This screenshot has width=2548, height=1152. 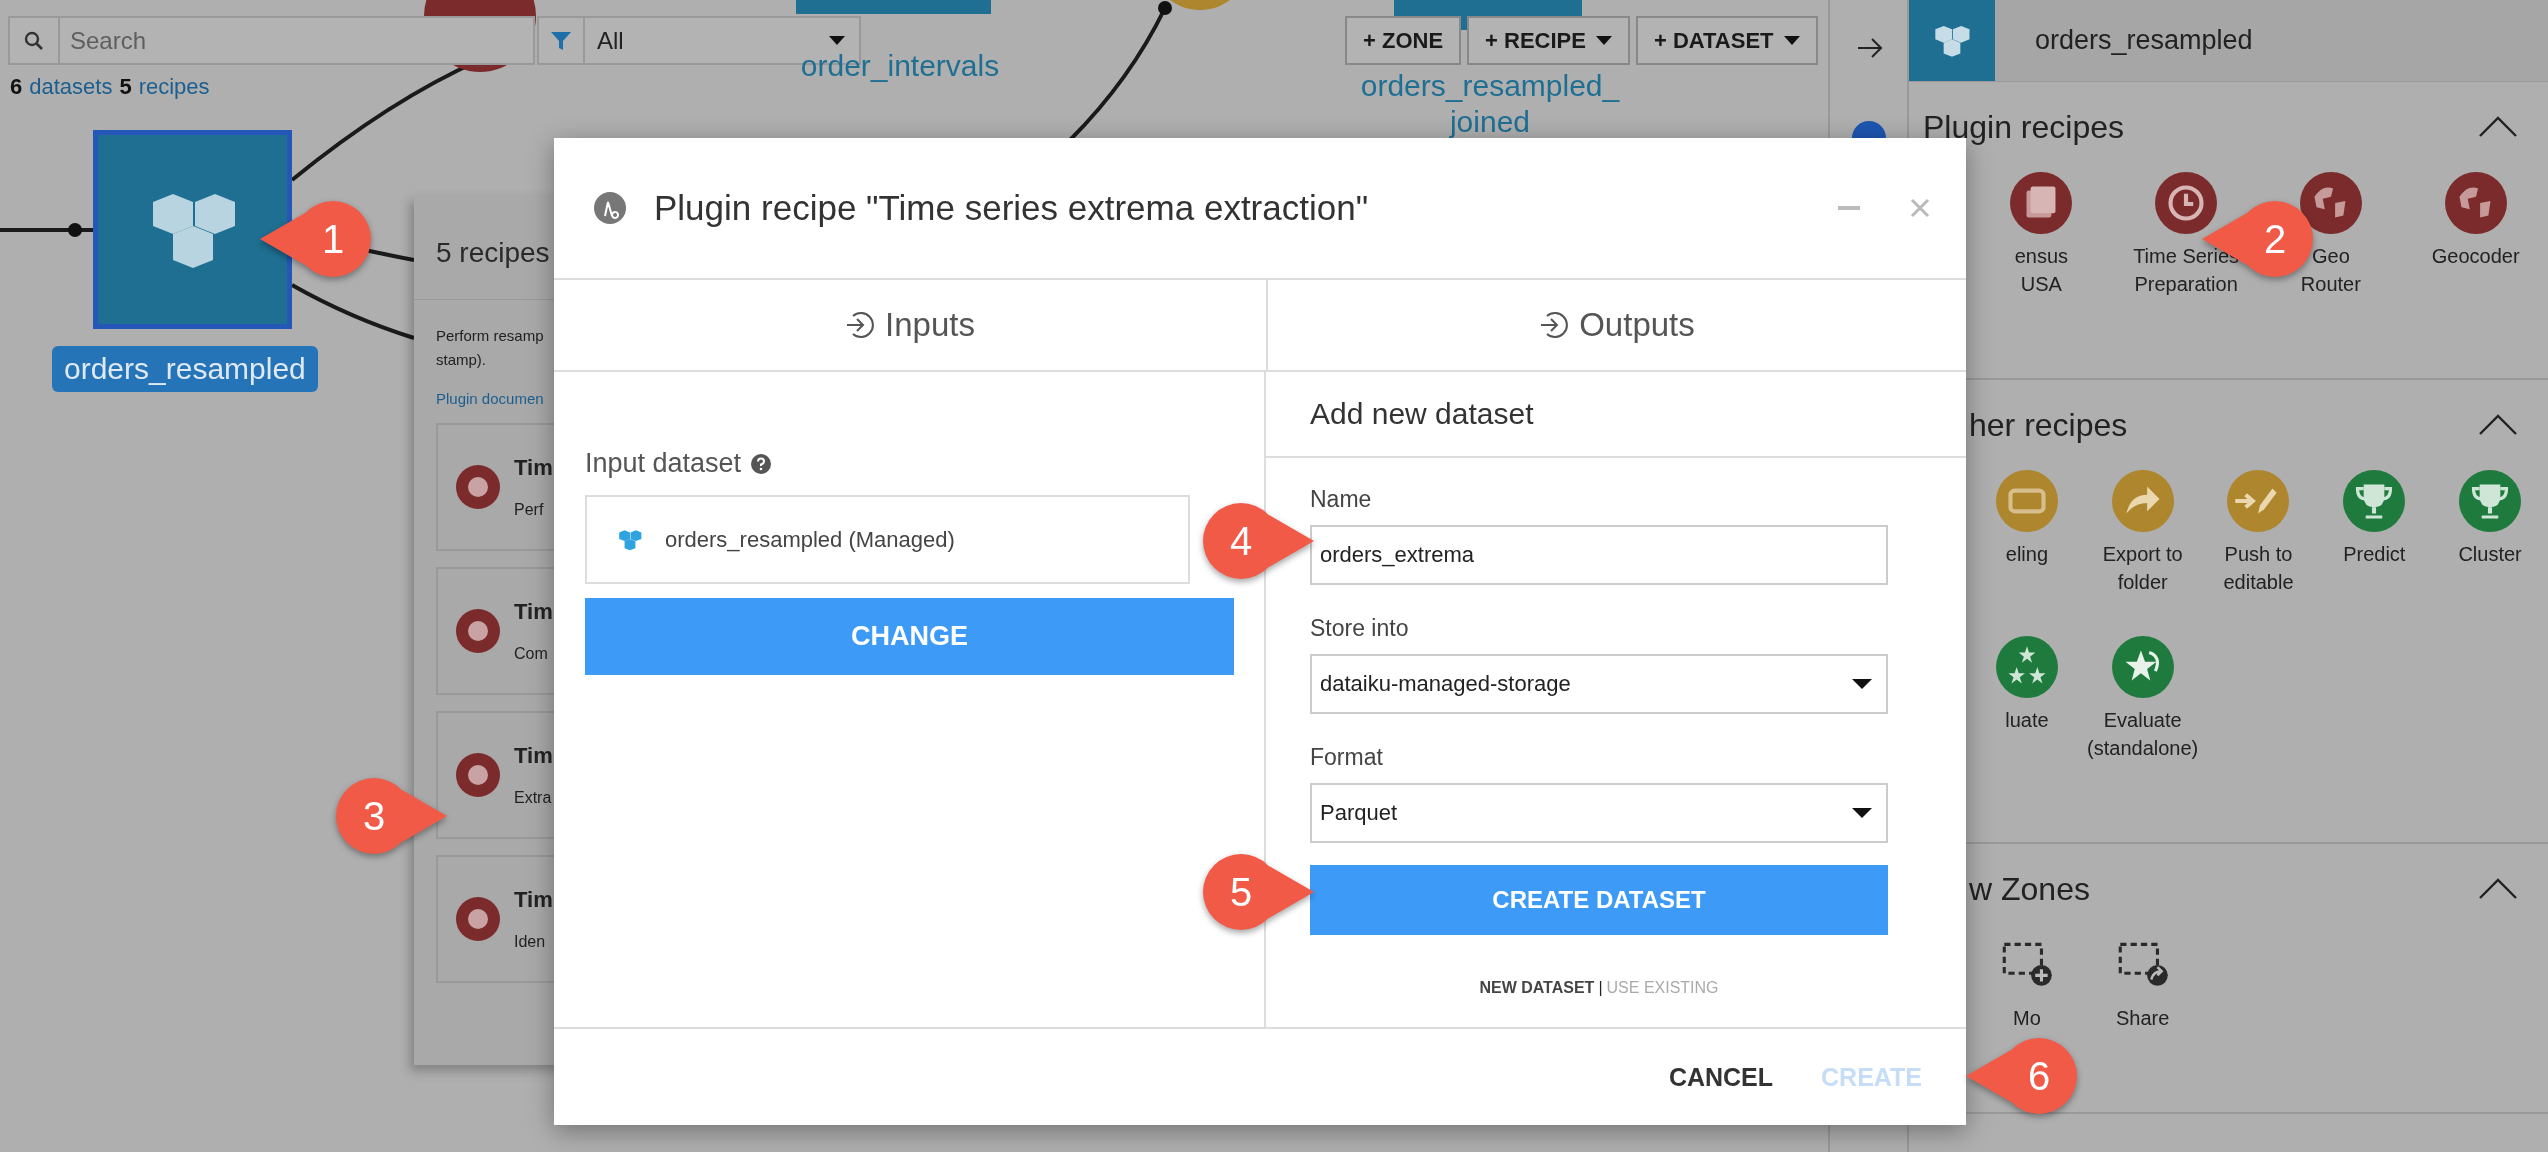 What do you see at coordinates (2186, 203) in the screenshot?
I see `clock-icon` at bounding box center [2186, 203].